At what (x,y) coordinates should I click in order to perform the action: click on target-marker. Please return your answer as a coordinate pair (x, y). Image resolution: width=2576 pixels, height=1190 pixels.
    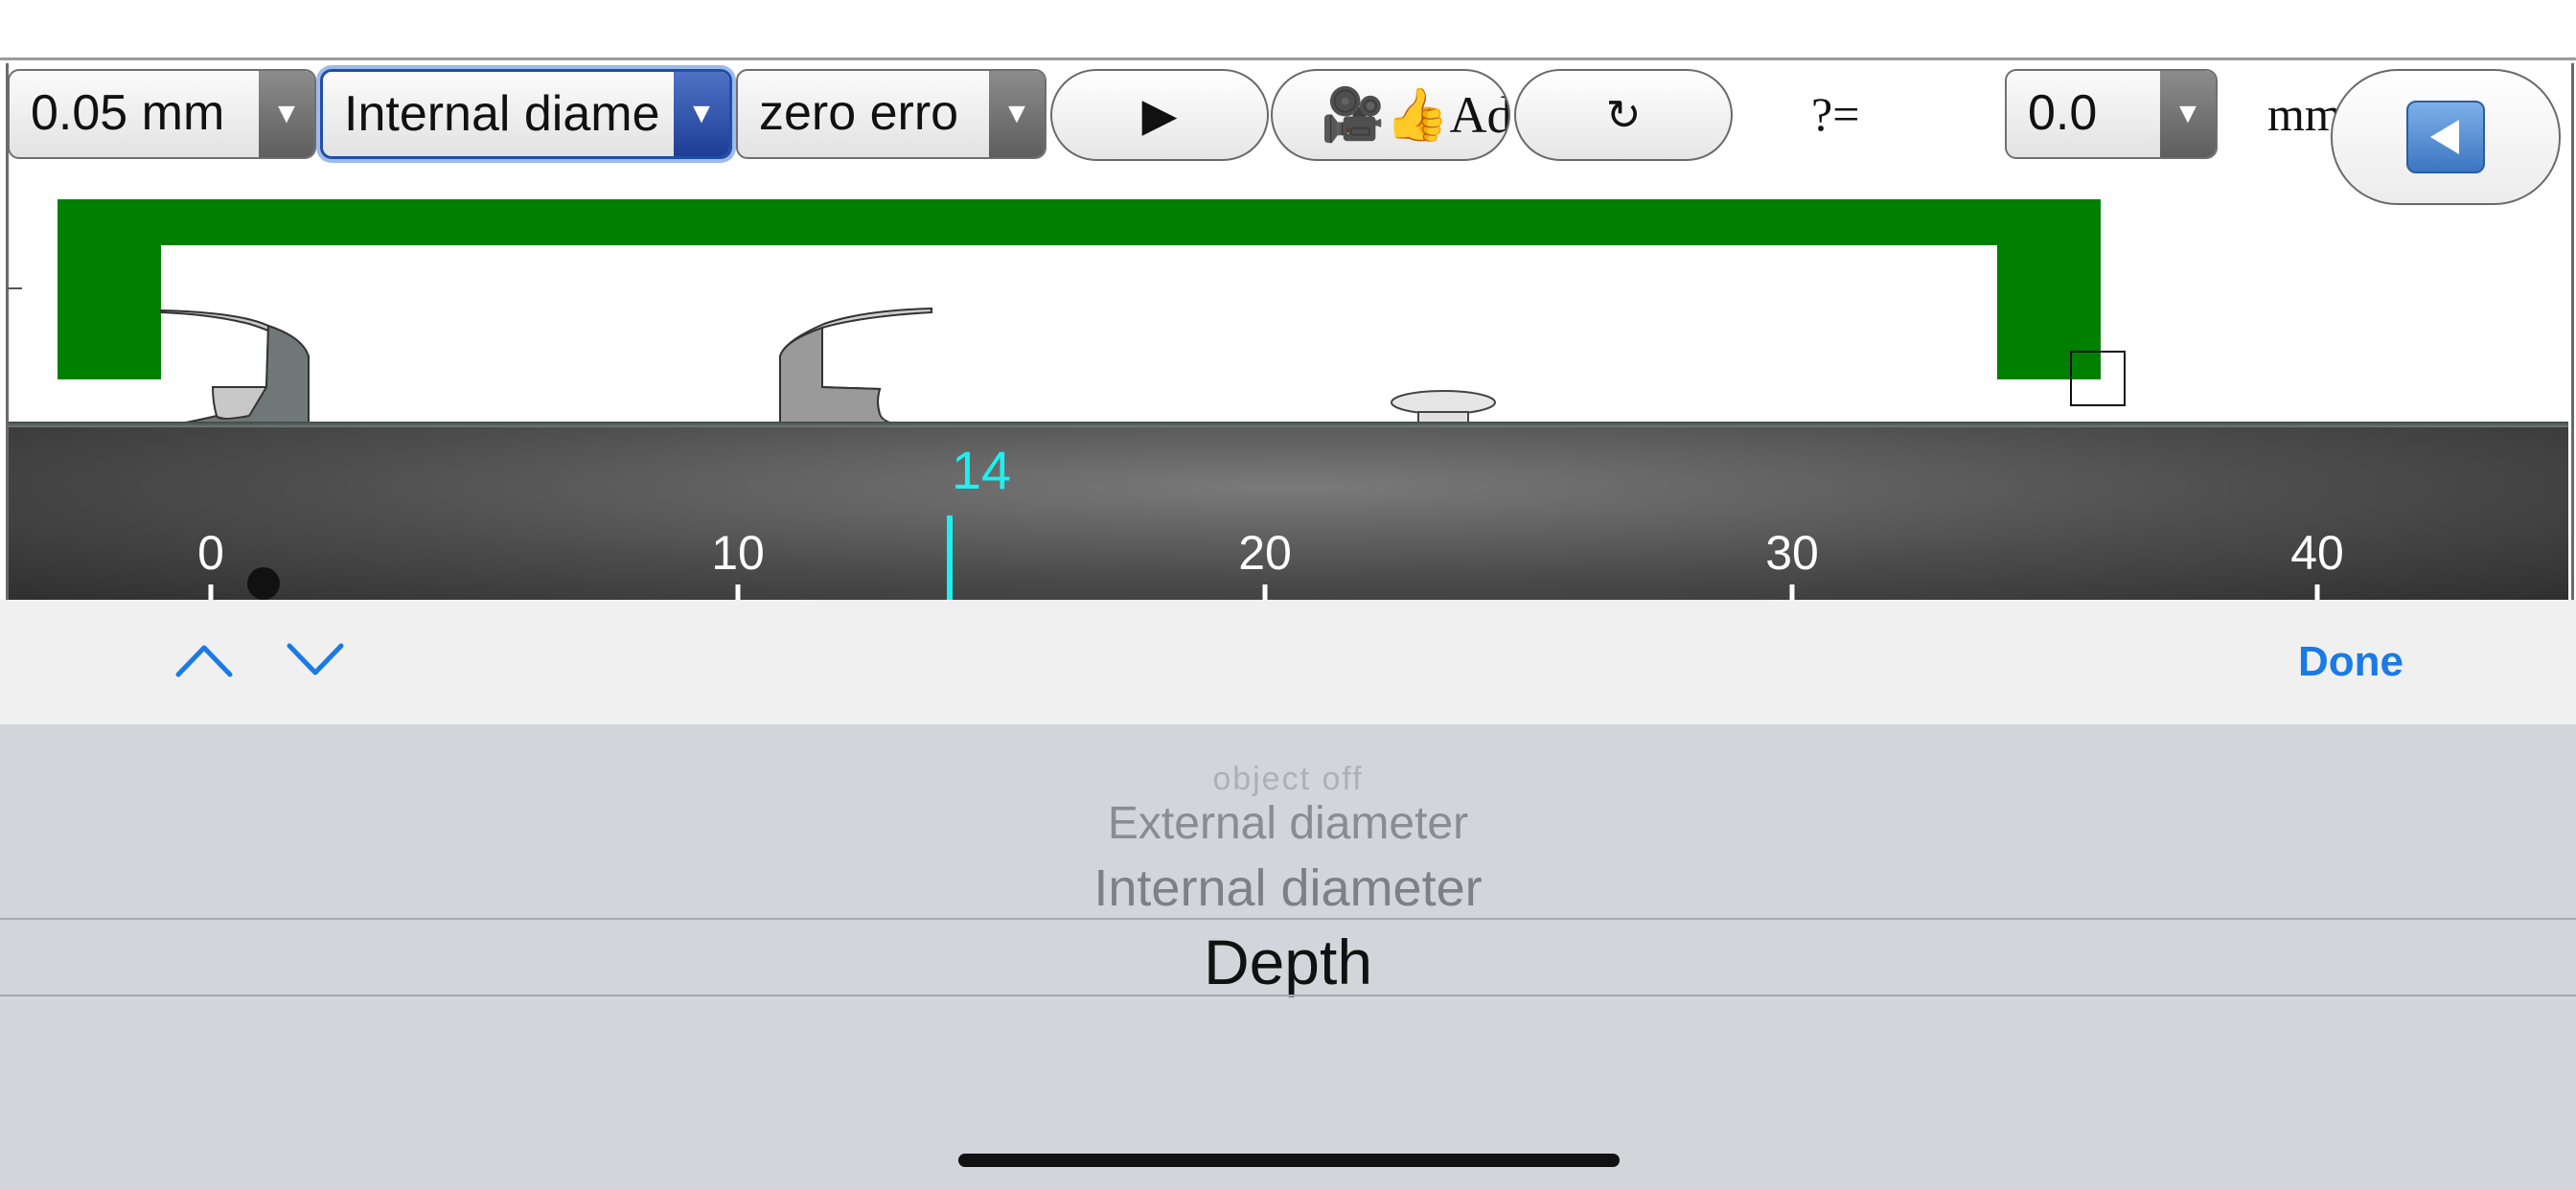
    Looking at the image, I should click on (2098, 379).